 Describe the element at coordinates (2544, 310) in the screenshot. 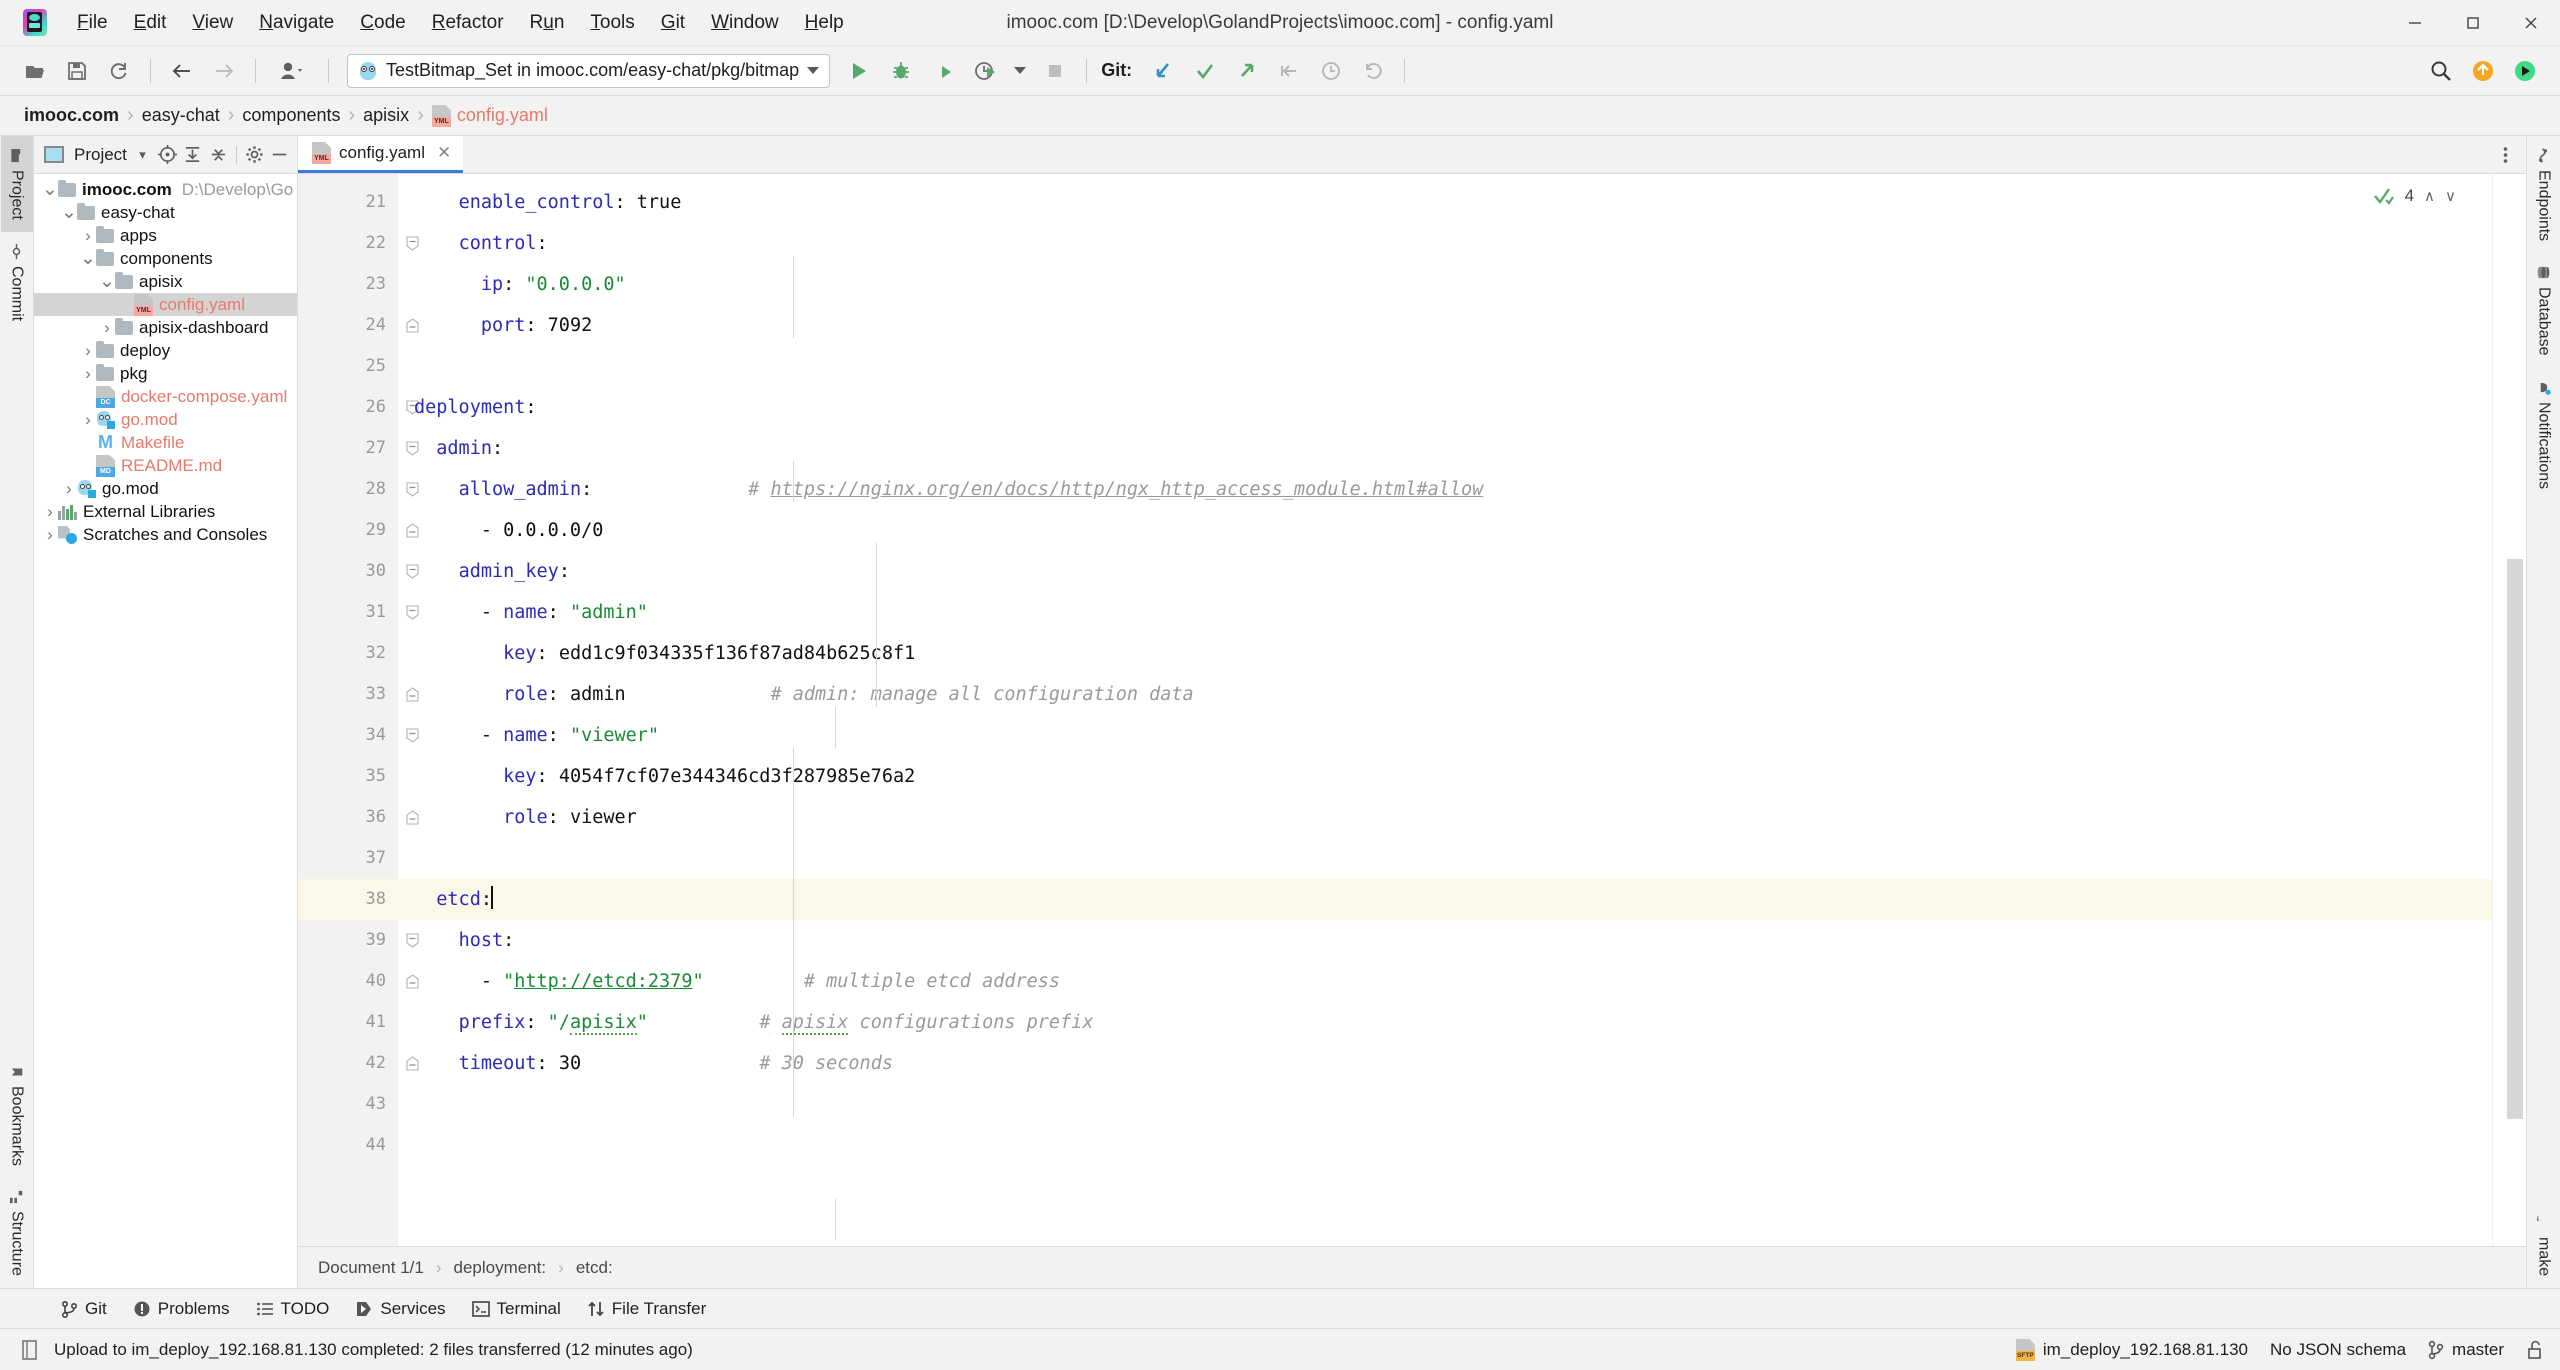

I see `sidebar-item-database: Database` at that location.